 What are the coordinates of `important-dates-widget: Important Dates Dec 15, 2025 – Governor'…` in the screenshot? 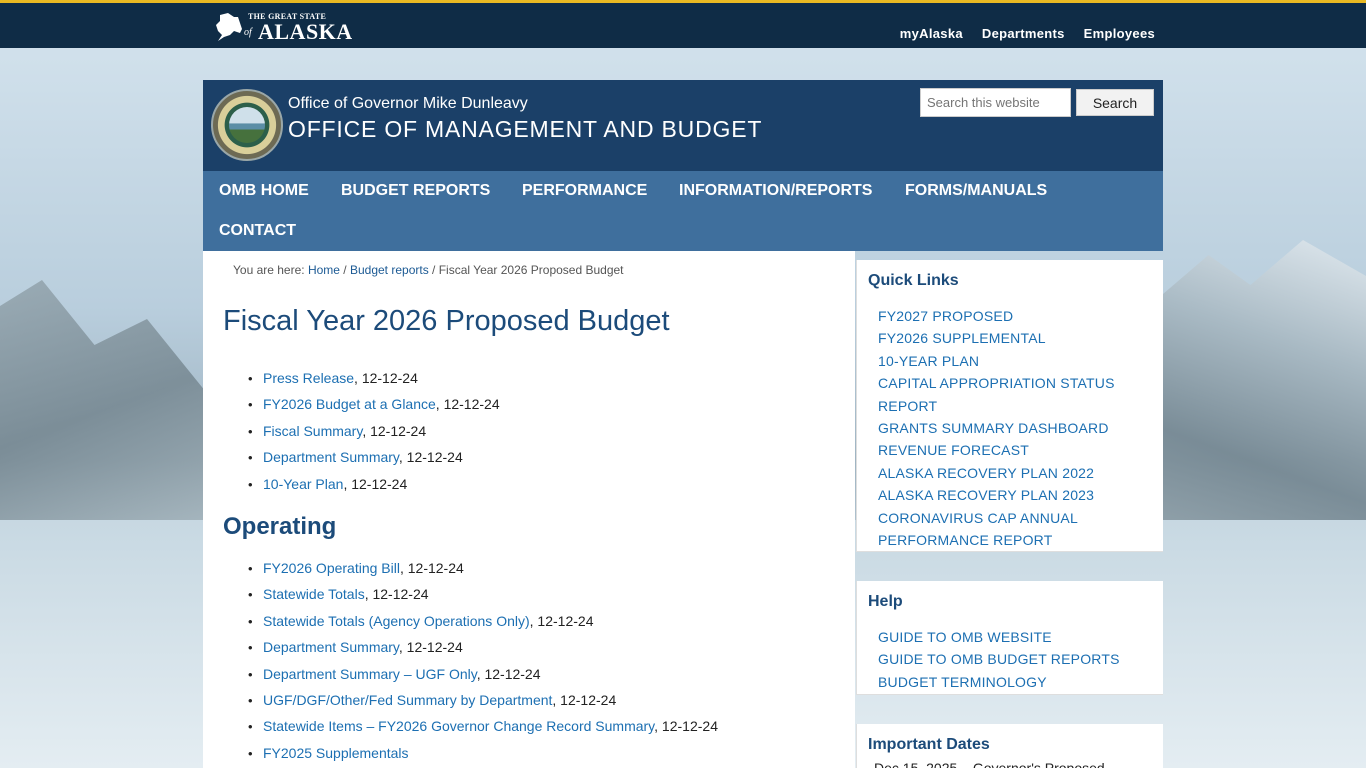 It's located at (1009, 746).